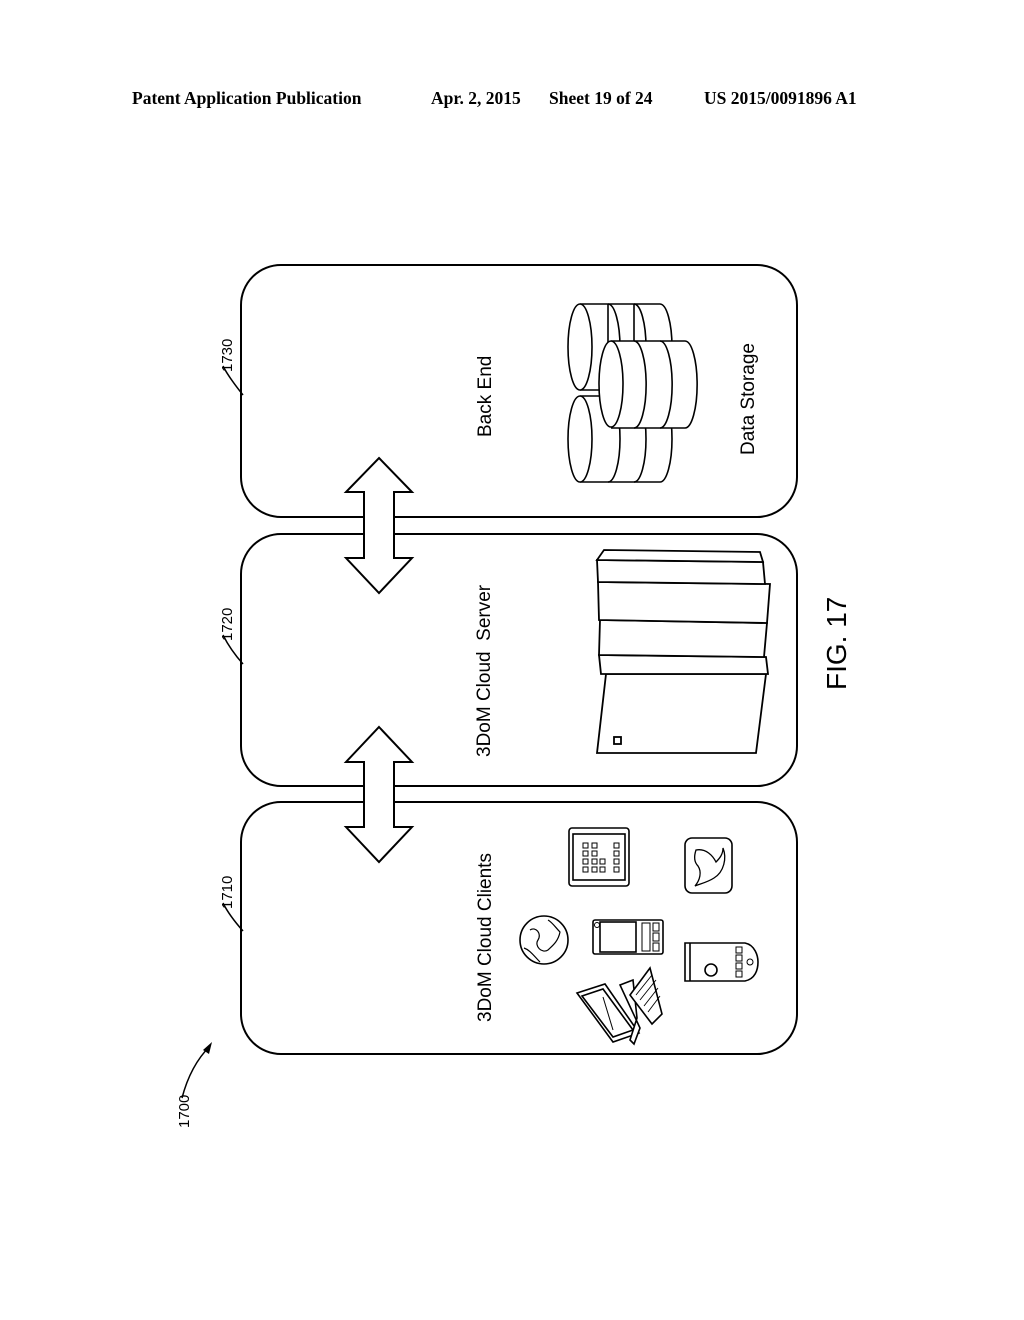  I want to click on server-rack-icon, so click(683, 651).